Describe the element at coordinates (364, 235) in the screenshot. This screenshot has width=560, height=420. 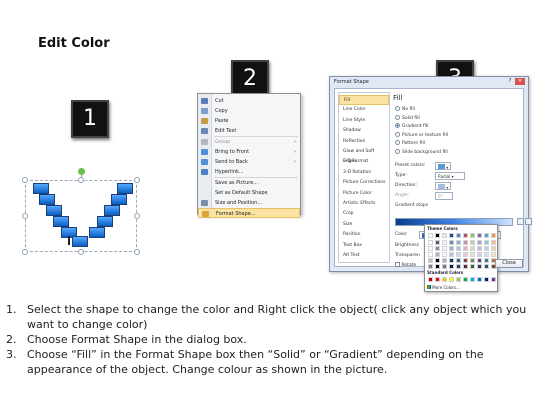
I see `category-position: Position` at that location.